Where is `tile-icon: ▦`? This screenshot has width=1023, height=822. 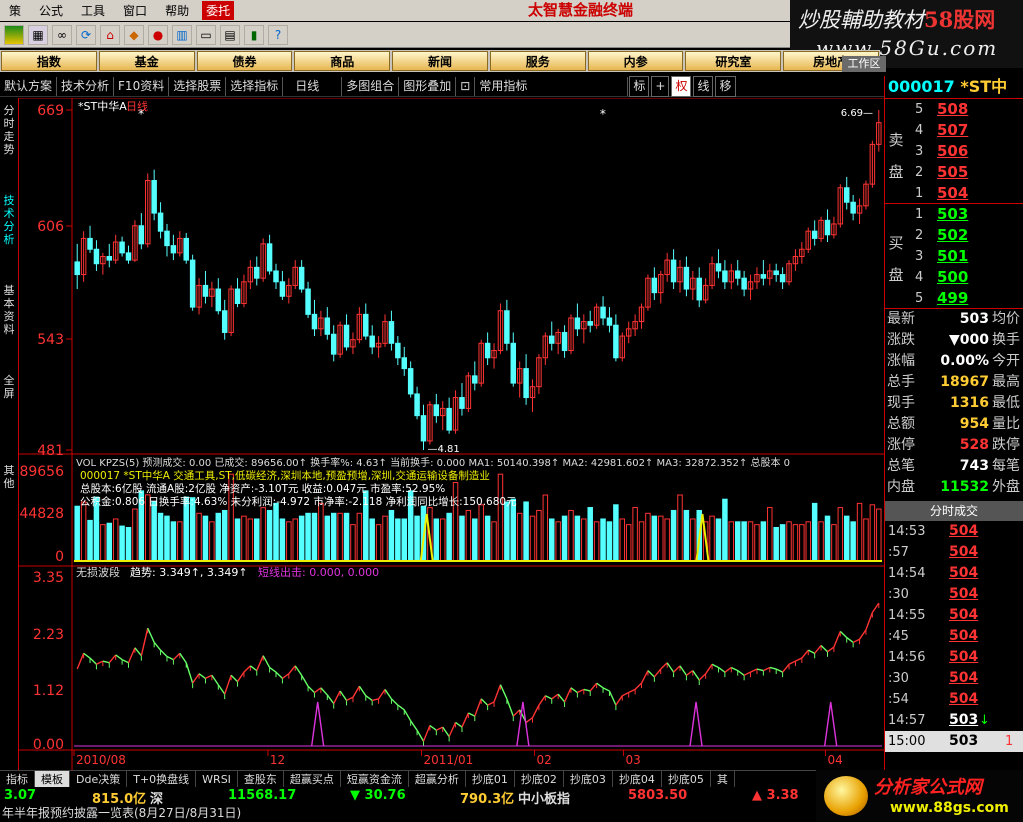 tile-icon: ▦ is located at coordinates (38, 34).